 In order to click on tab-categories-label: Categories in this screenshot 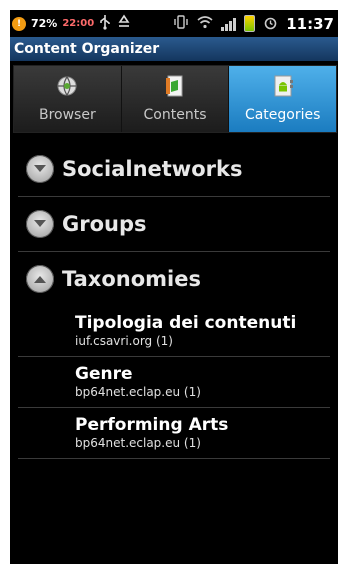, I will do `click(282, 115)`.